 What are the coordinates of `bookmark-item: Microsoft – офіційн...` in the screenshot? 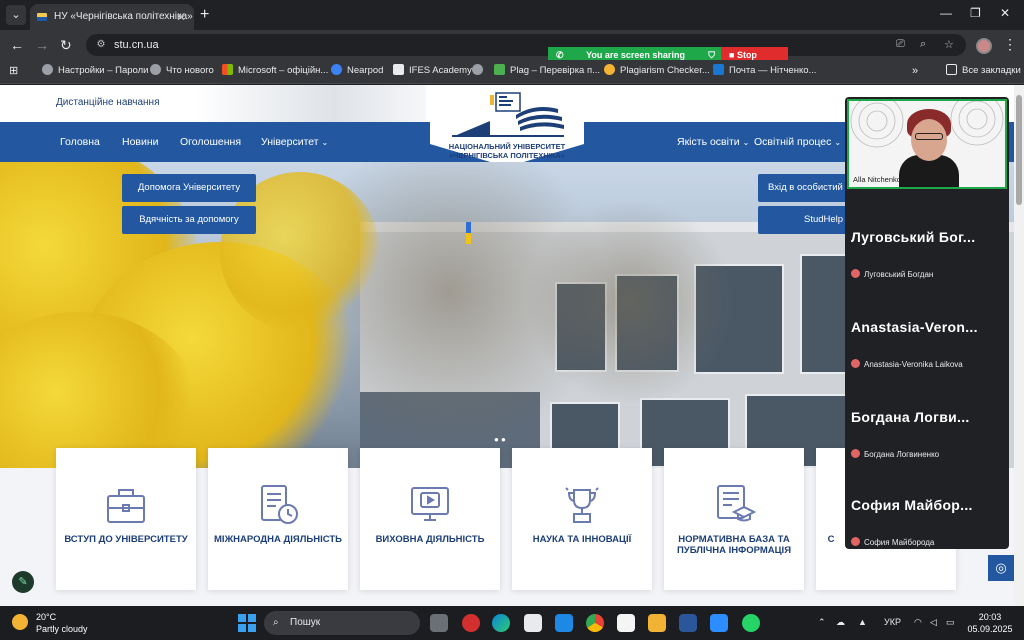 It's located at (275, 71).